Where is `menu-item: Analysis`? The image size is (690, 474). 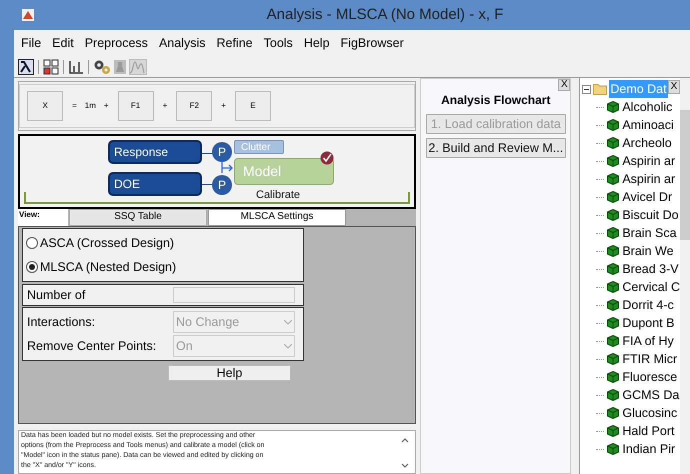
menu-item: Analysis is located at coordinates (182, 43).